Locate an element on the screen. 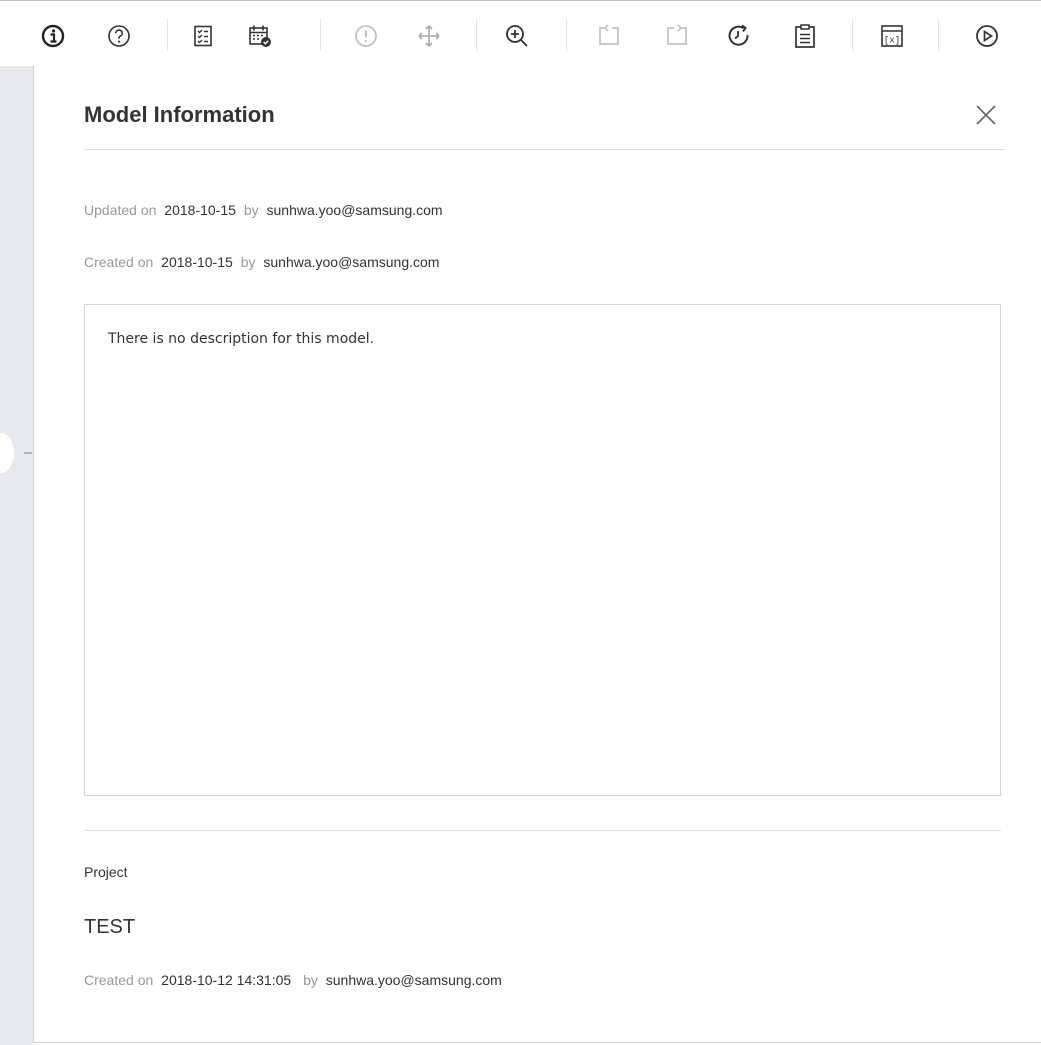  variable-icon: [x] is located at coordinates (892, 36).